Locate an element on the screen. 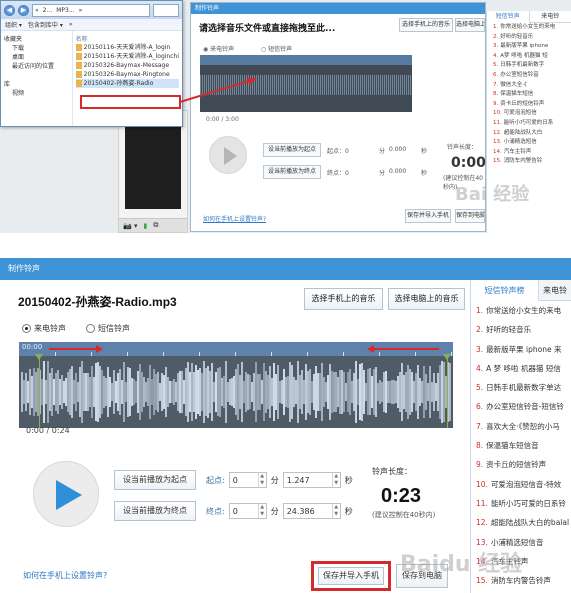 The image size is (571, 593). play-button is located at coordinates (66, 494).